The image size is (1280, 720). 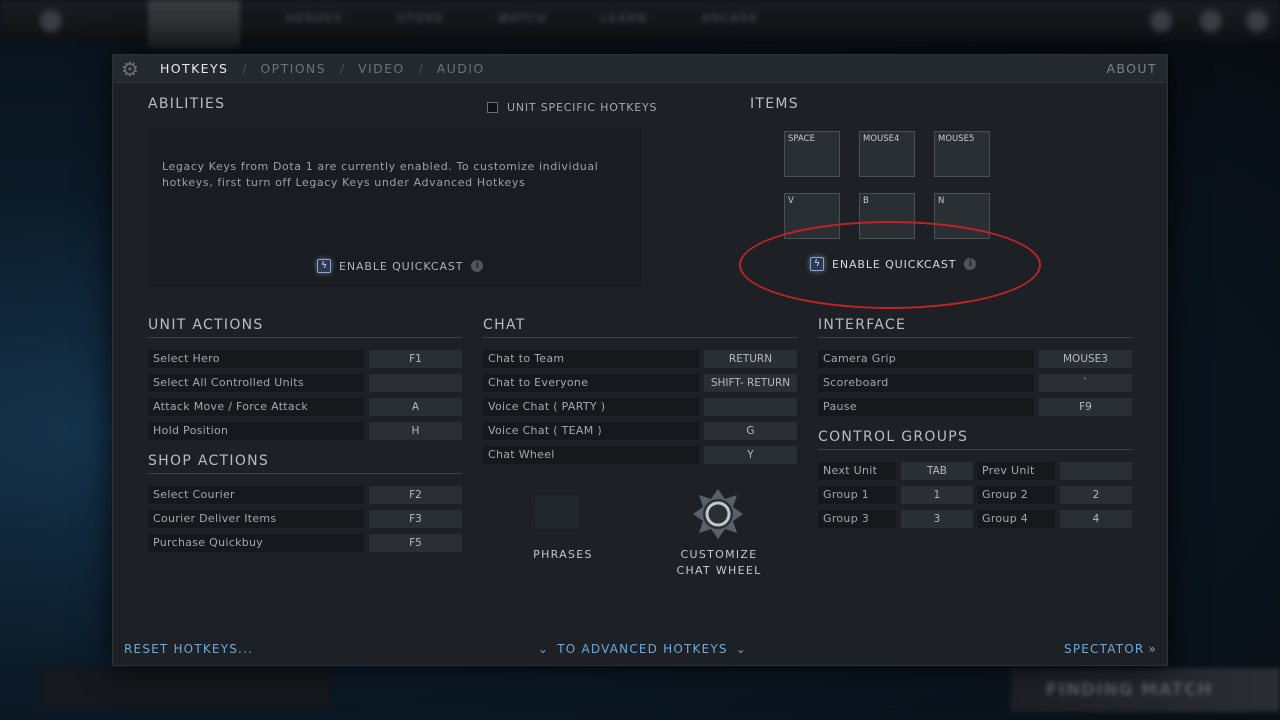 I want to click on info-icon: i, so click(x=477, y=266).